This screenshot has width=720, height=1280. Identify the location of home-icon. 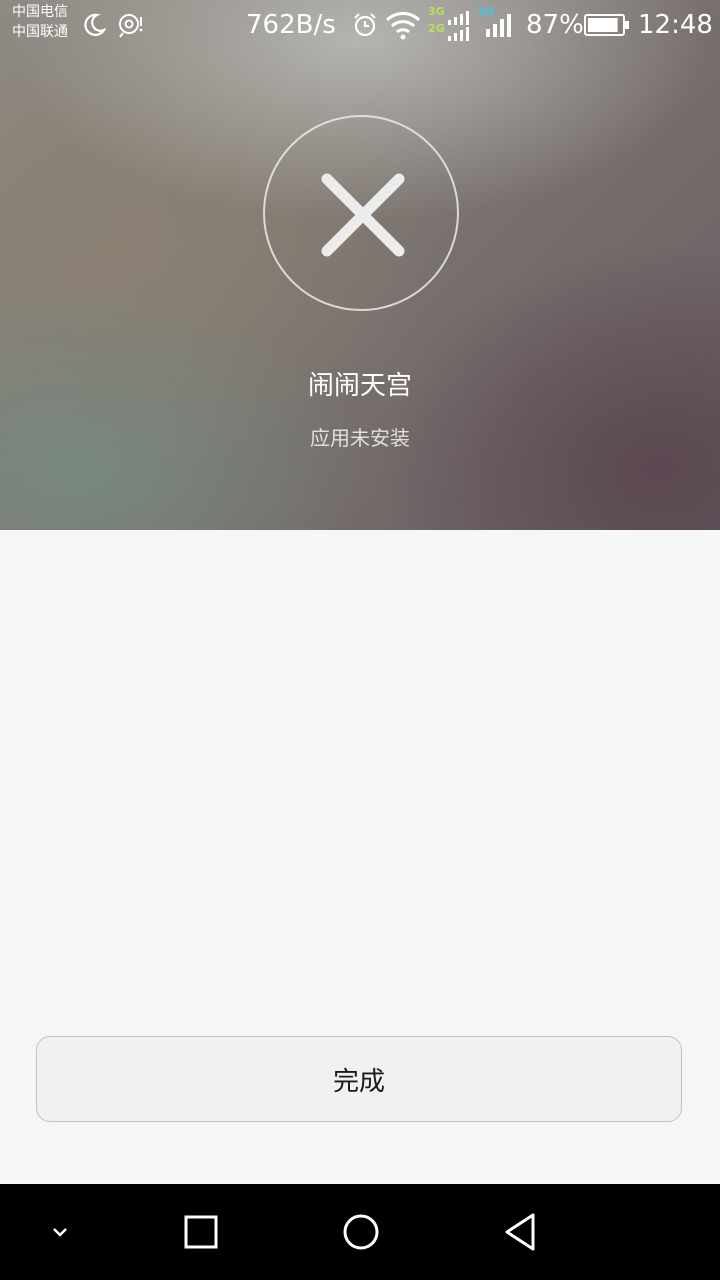
(361, 1232).